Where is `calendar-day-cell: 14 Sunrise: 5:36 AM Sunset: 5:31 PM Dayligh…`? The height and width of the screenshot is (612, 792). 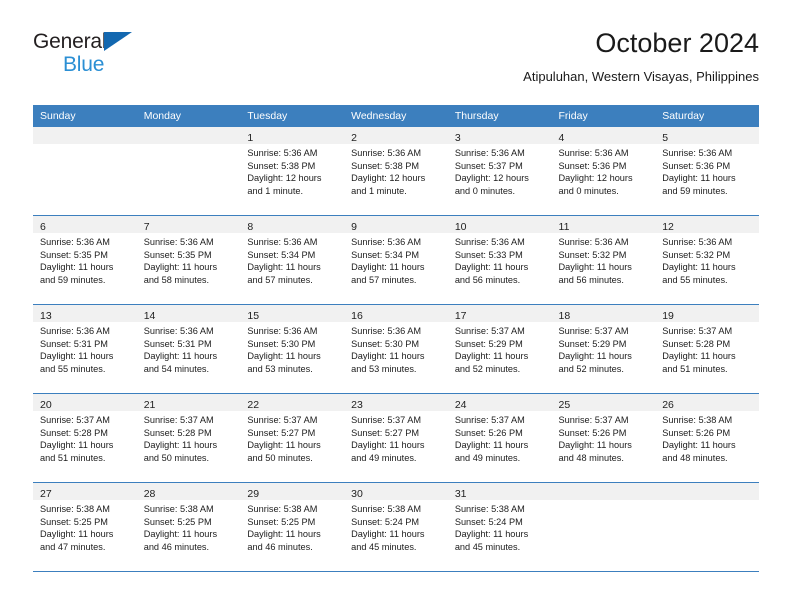
calendar-day-cell: 14 Sunrise: 5:36 AM Sunset: 5:31 PM Dayligh… is located at coordinates (188, 349).